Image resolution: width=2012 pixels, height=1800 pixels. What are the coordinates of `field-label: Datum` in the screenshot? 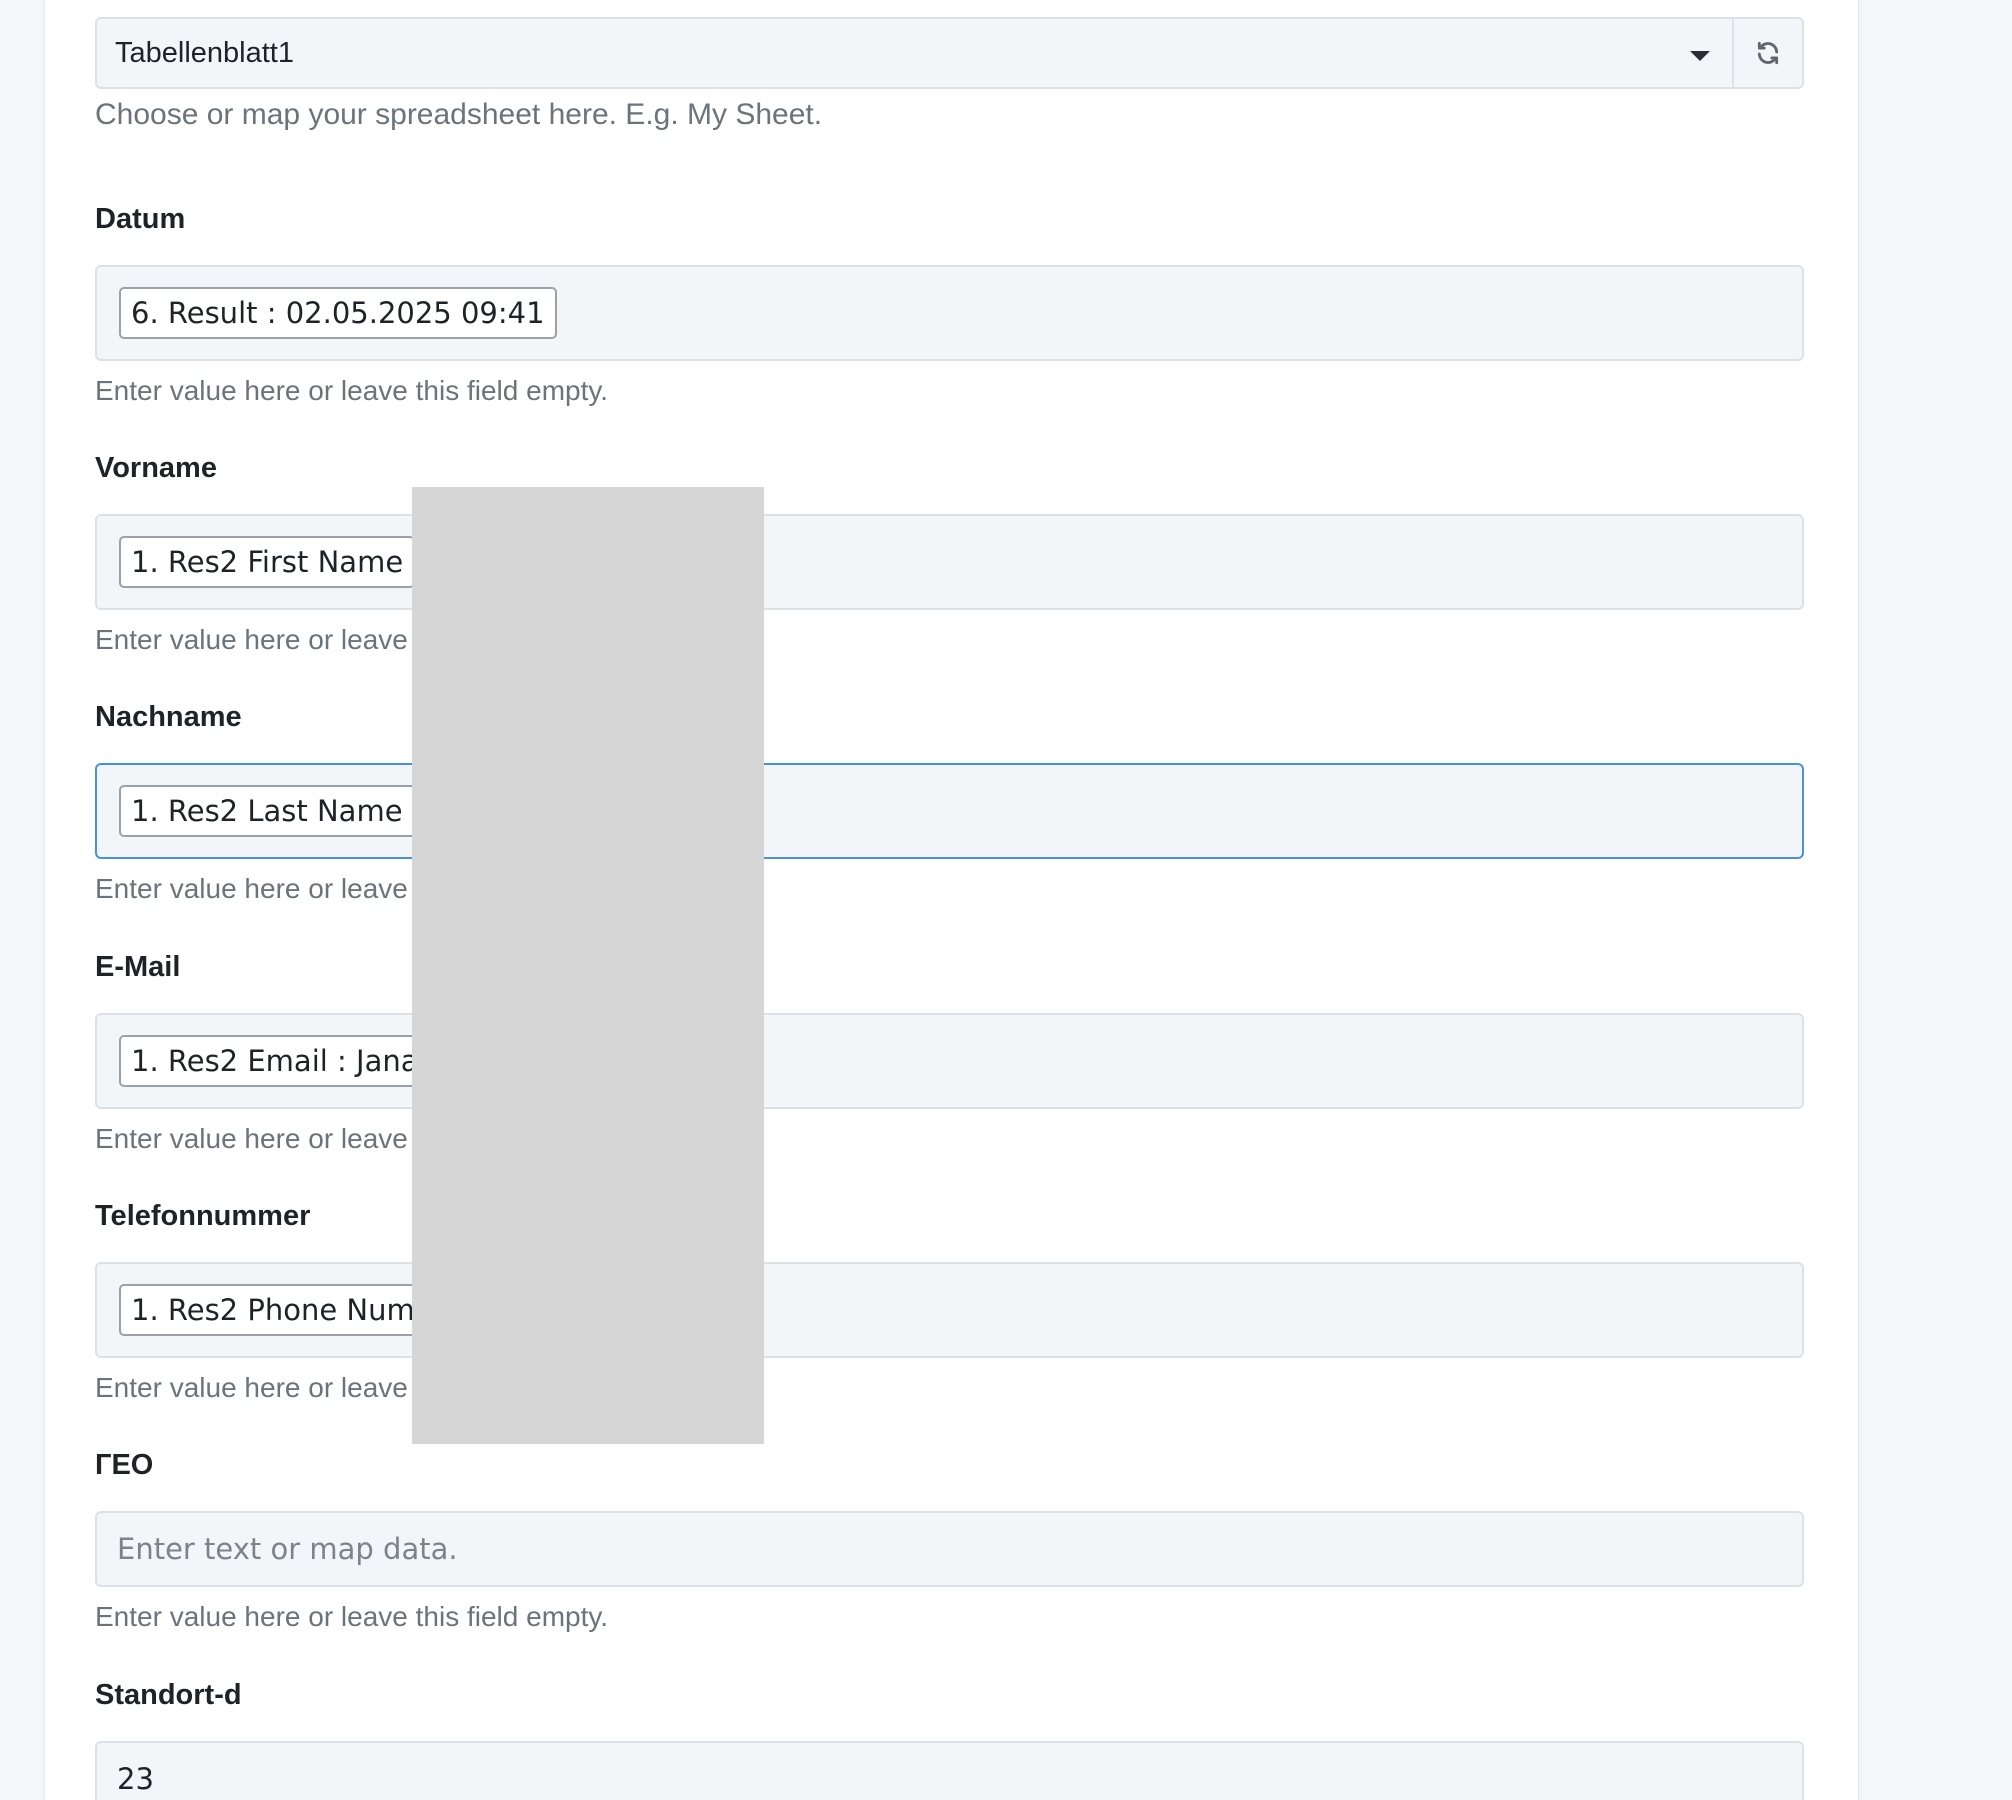 It's located at (140, 219).